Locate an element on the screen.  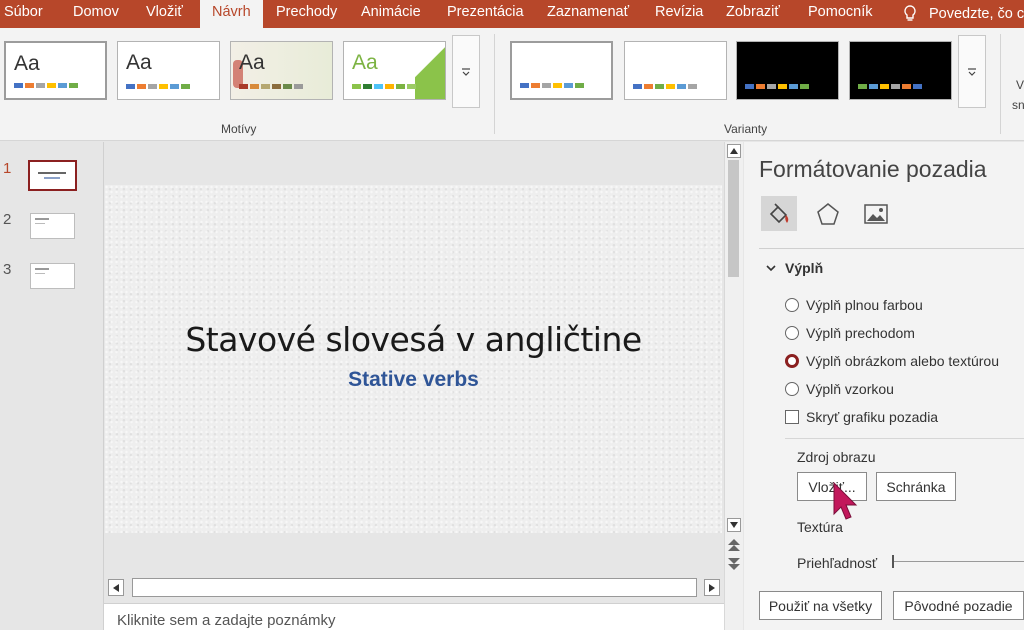
checkbox is located at coordinates (792, 417).